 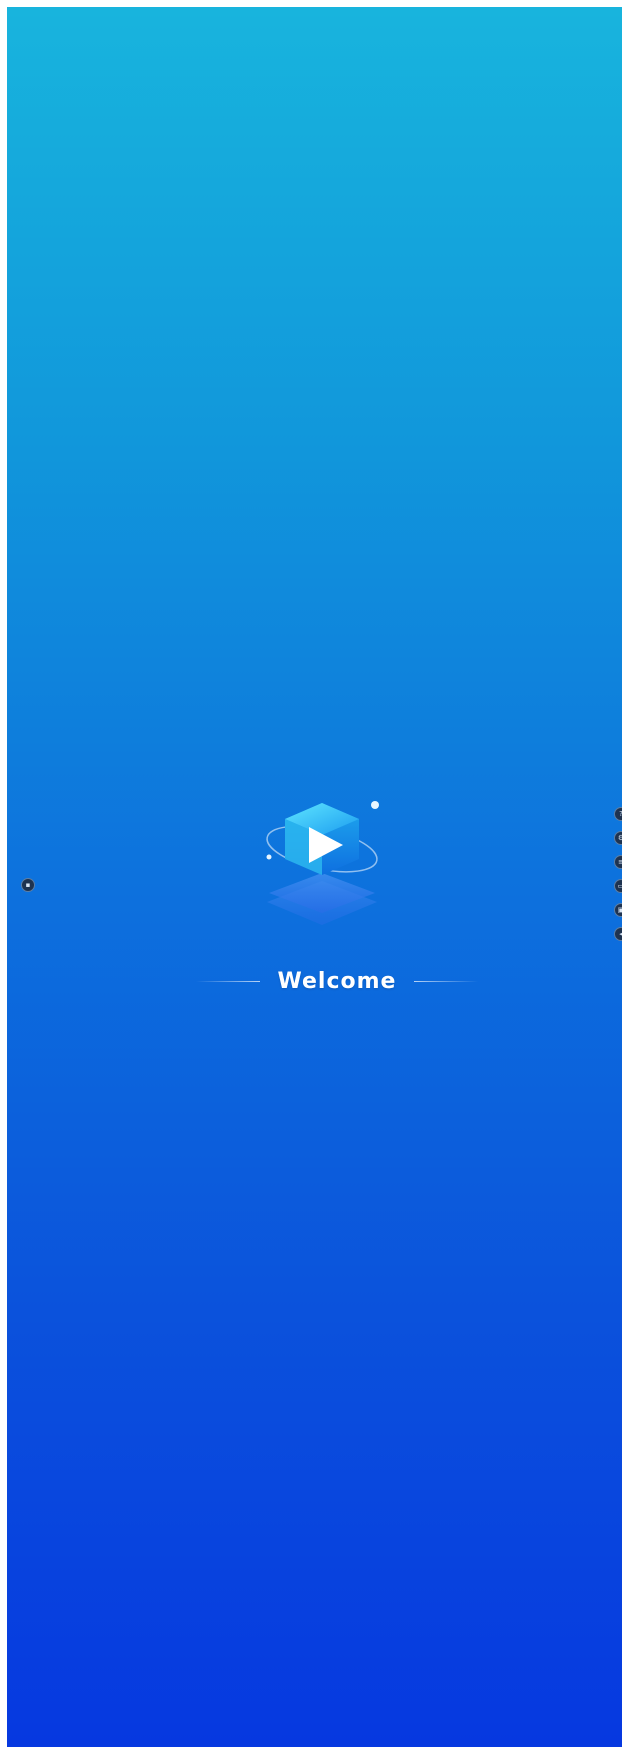 I want to click on welcome-title-row: Welcome, so click(x=337, y=981).